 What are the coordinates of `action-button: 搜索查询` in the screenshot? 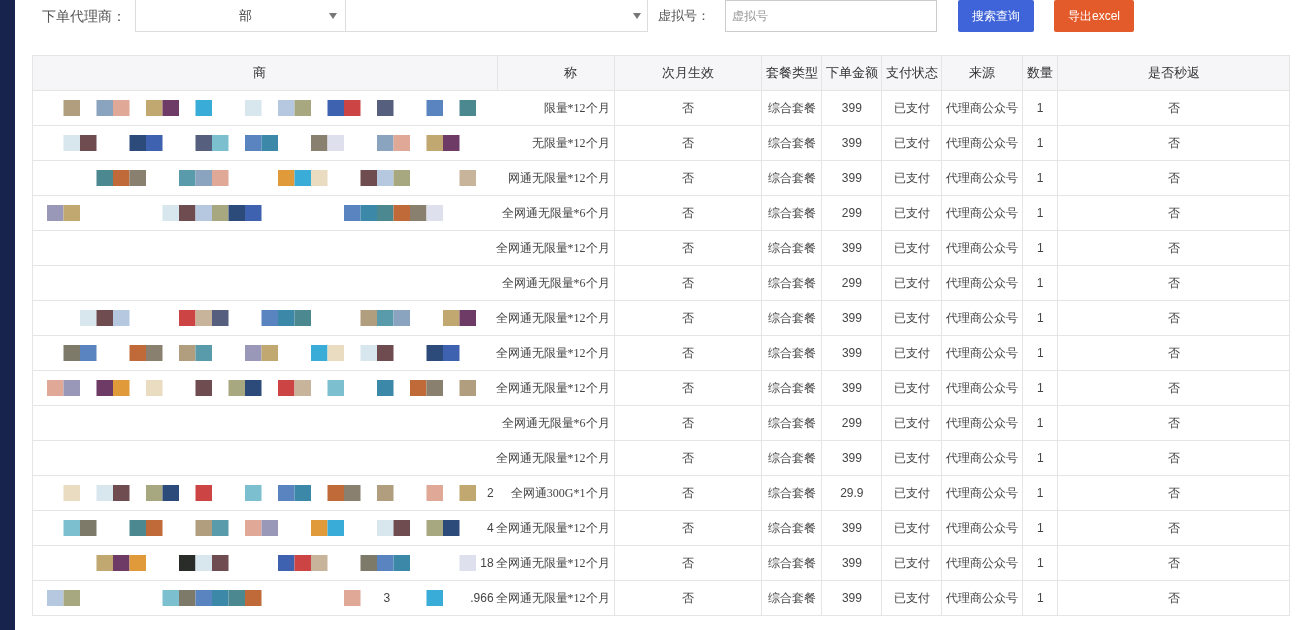 It's located at (996, 16).